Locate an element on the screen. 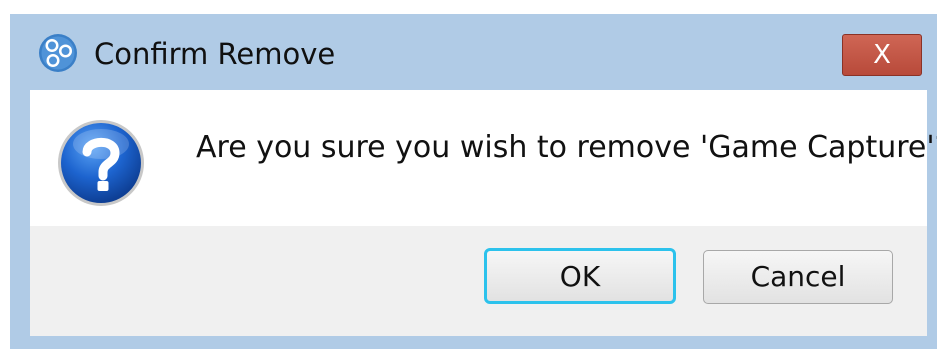  ok-button: OK is located at coordinates (580, 276).